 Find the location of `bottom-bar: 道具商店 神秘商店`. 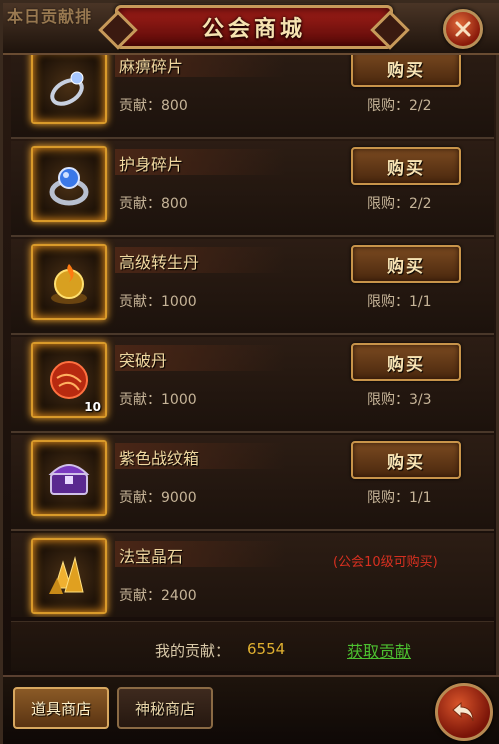

bottom-bar: 道具商店 神秘商店 is located at coordinates (251, 709).